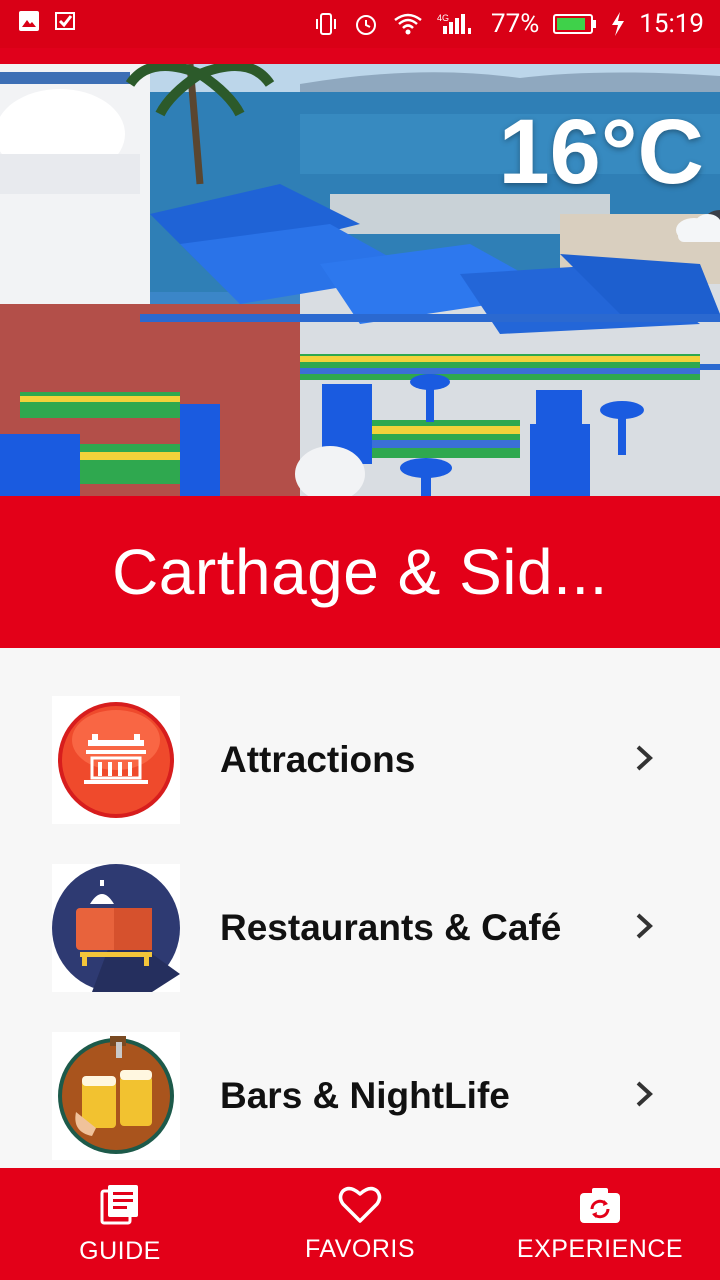  What do you see at coordinates (600, 1248) in the screenshot?
I see `nav-experience-label: EXPERIENCE` at bounding box center [600, 1248].